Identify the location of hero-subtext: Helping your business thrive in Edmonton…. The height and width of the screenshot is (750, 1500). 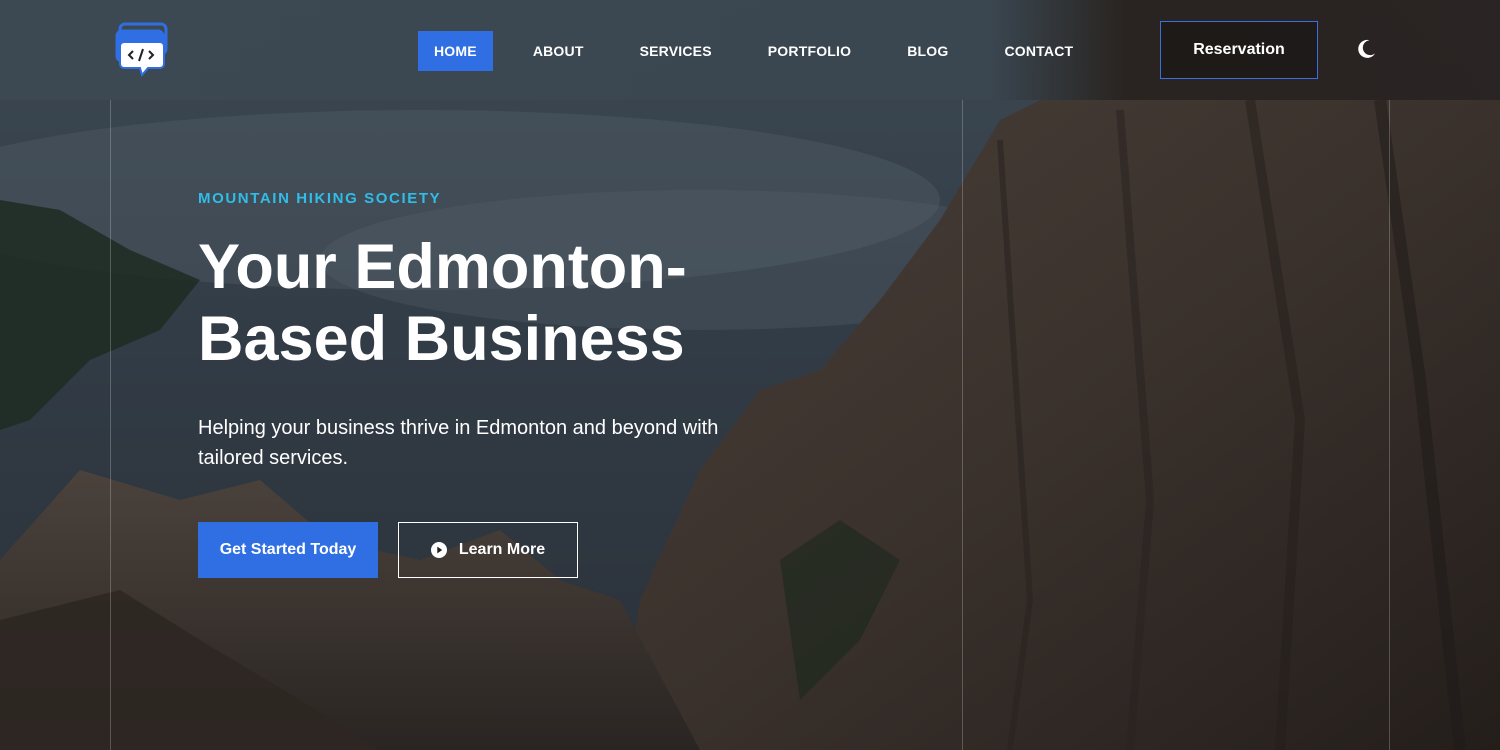
(458, 443).